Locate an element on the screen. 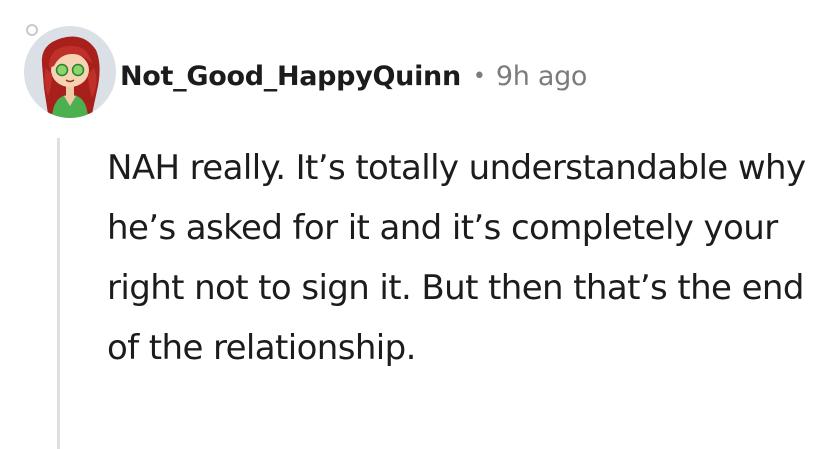  thread-collapse-line is located at coordinates (58, 293).